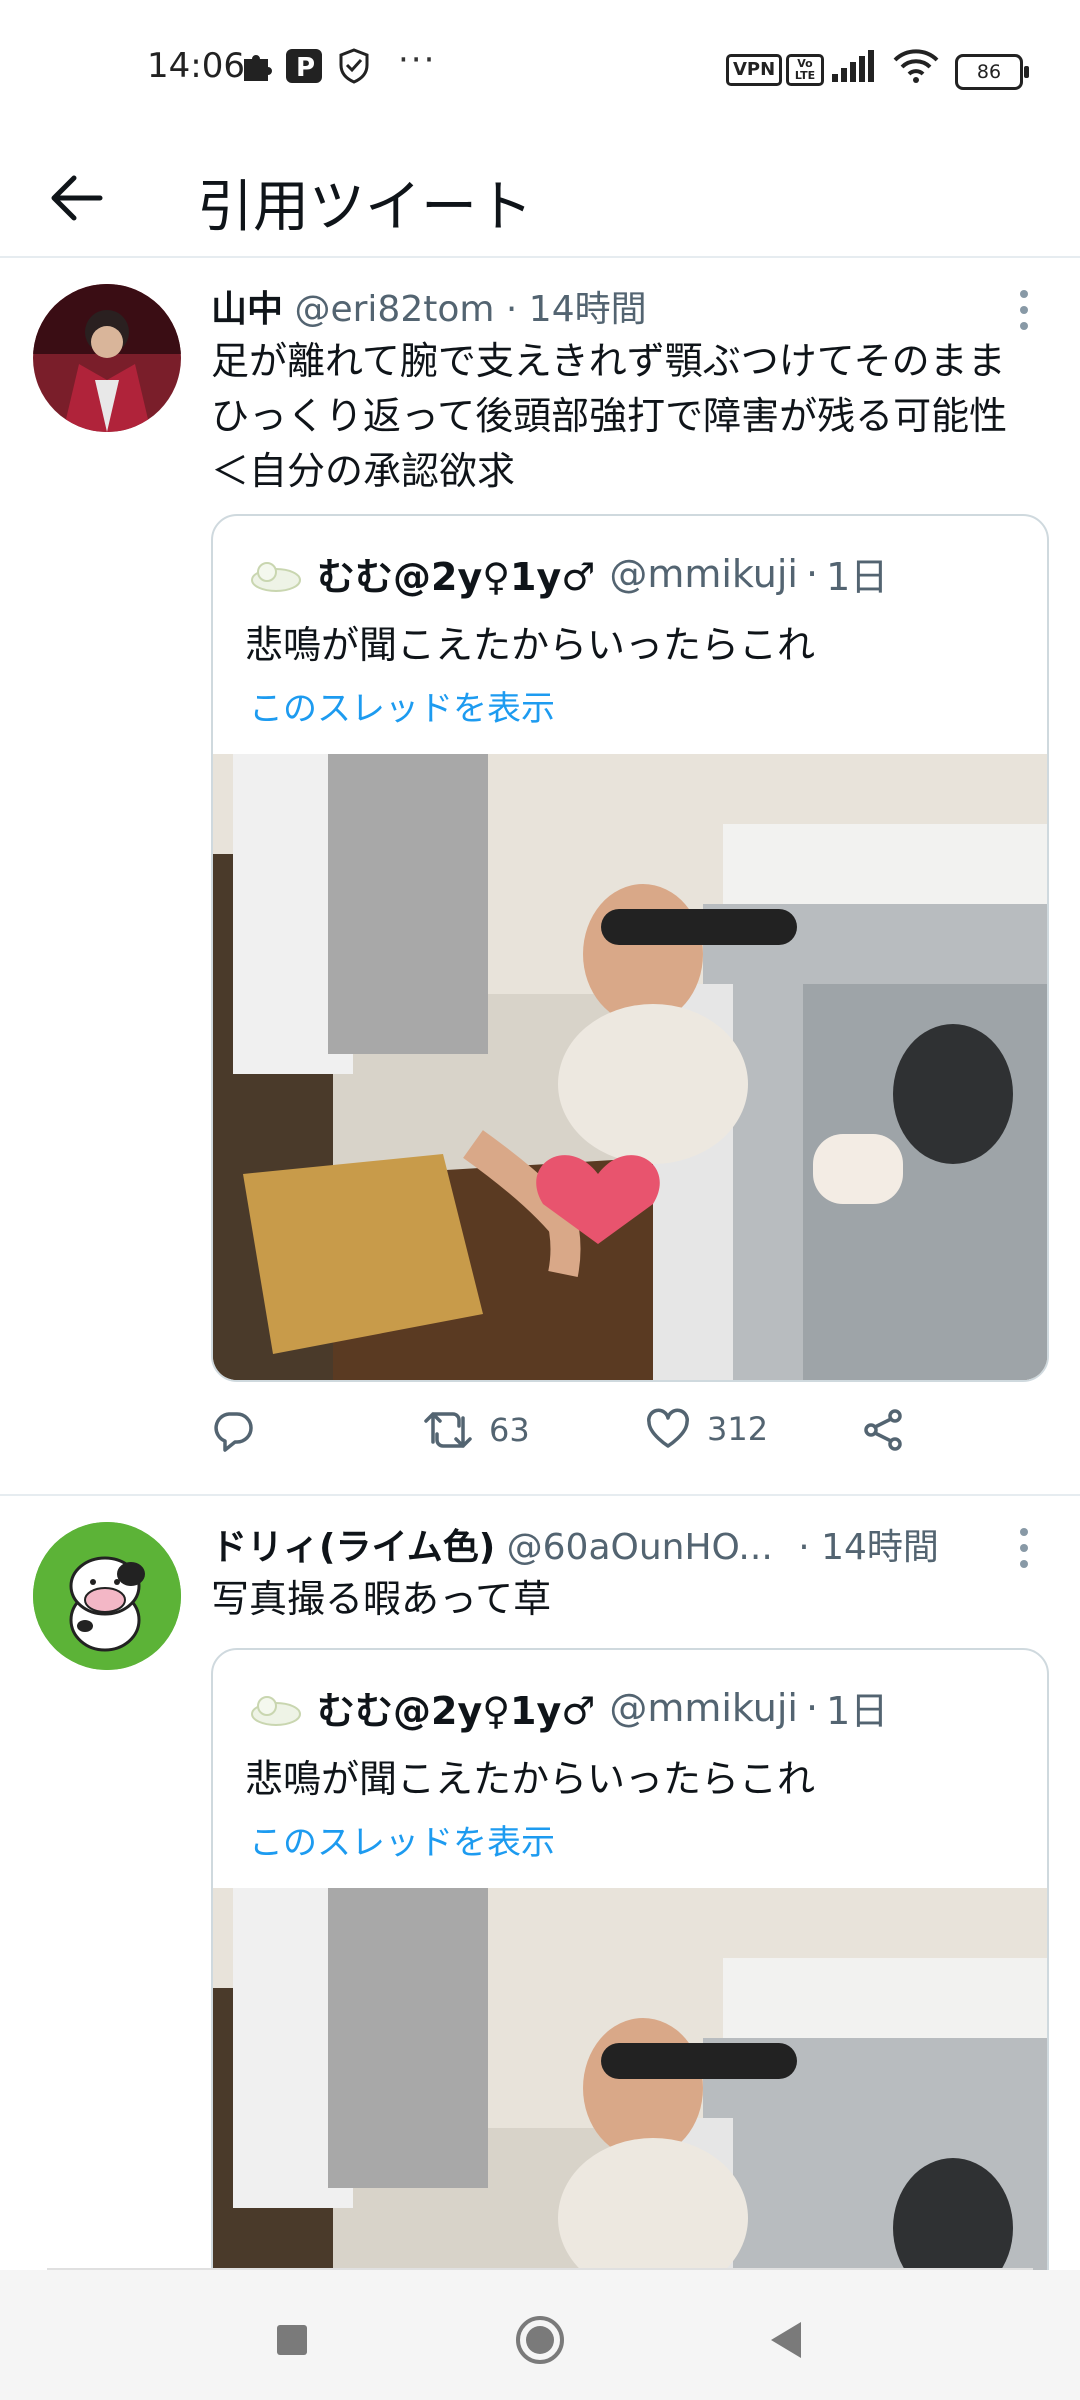 The image size is (1080, 2400). Describe the element at coordinates (196, 66) in the screenshot. I see `status-time: 14:06` at that location.